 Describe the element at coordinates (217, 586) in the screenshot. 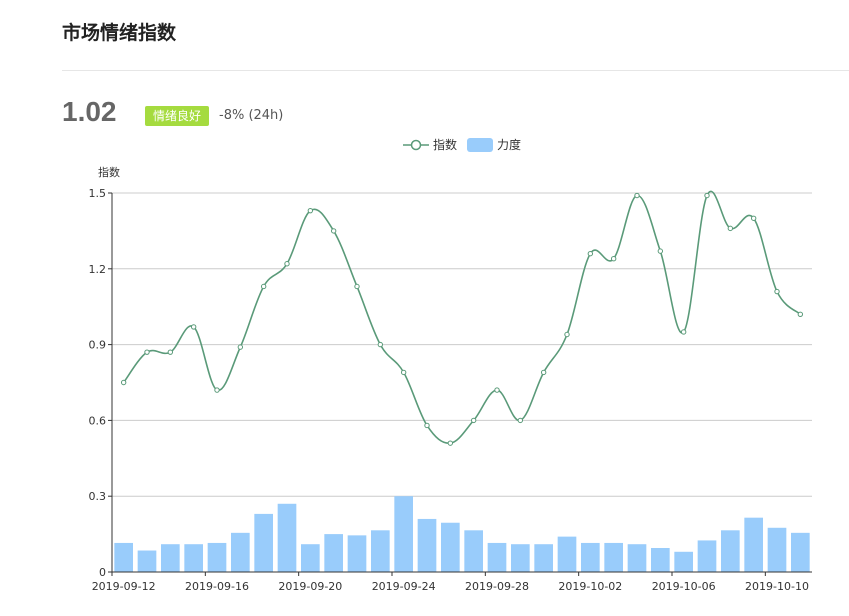

I see `x-tick-label: 2019-09-16` at that location.